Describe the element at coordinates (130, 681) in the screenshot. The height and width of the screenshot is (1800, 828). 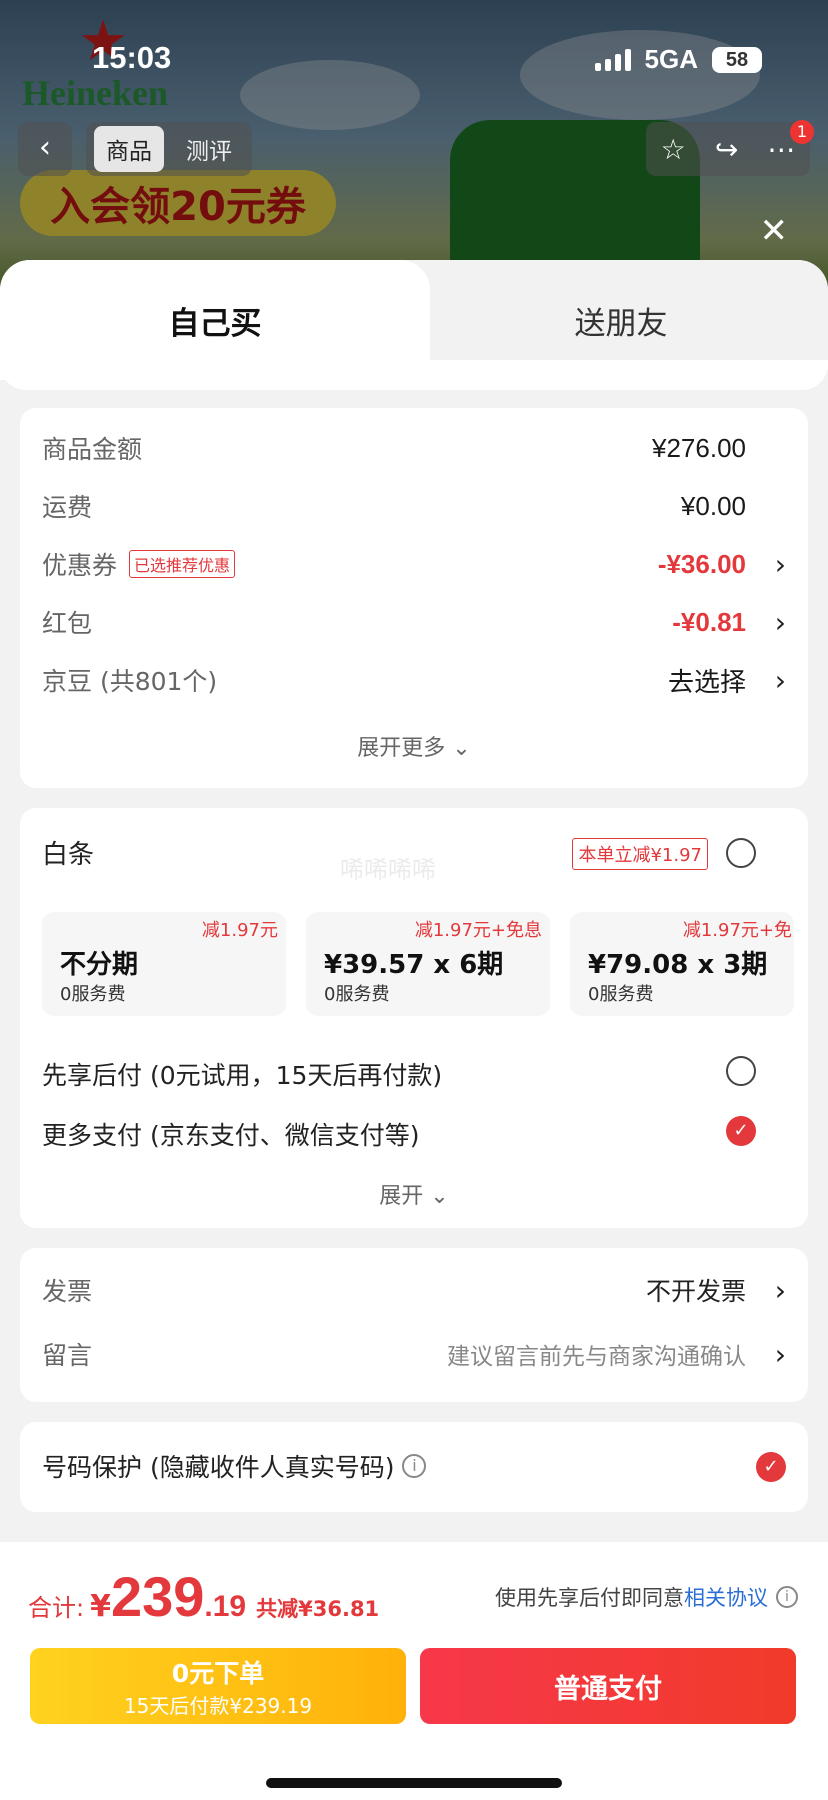
I see `row-label: 京豆 (共801个)` at that location.